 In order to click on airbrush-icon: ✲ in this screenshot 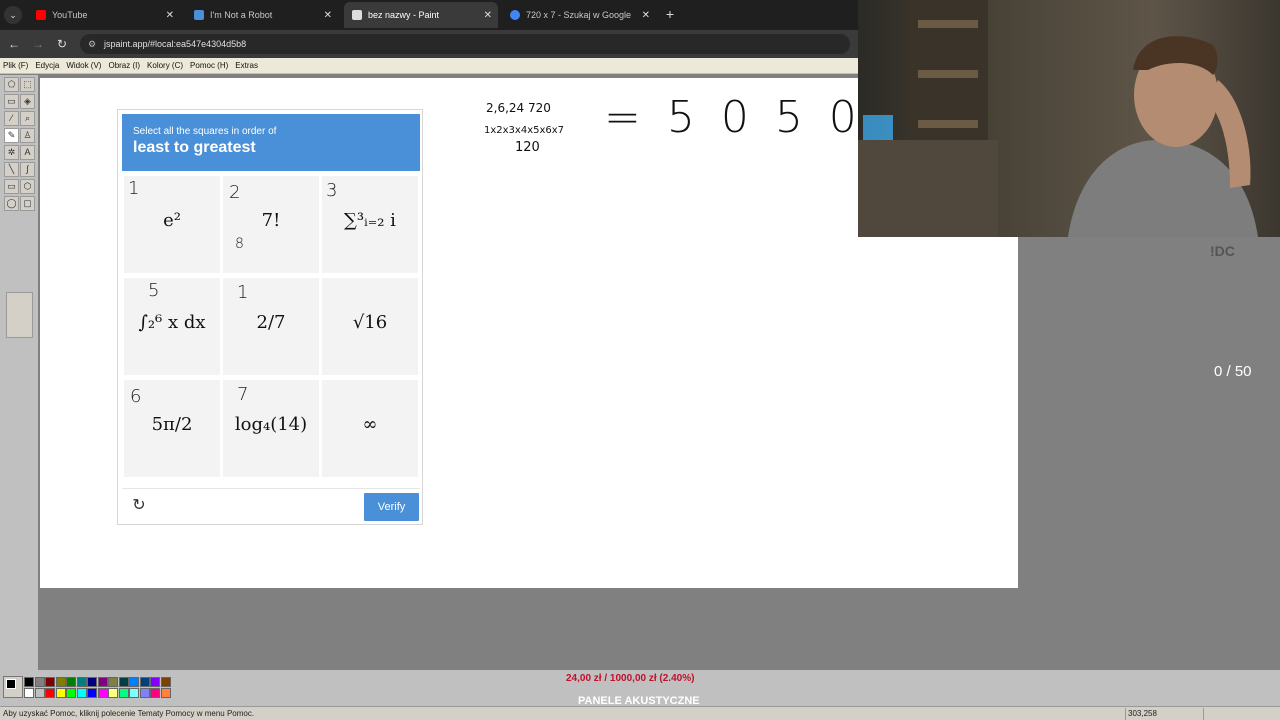, I will do `click(11, 152)`.